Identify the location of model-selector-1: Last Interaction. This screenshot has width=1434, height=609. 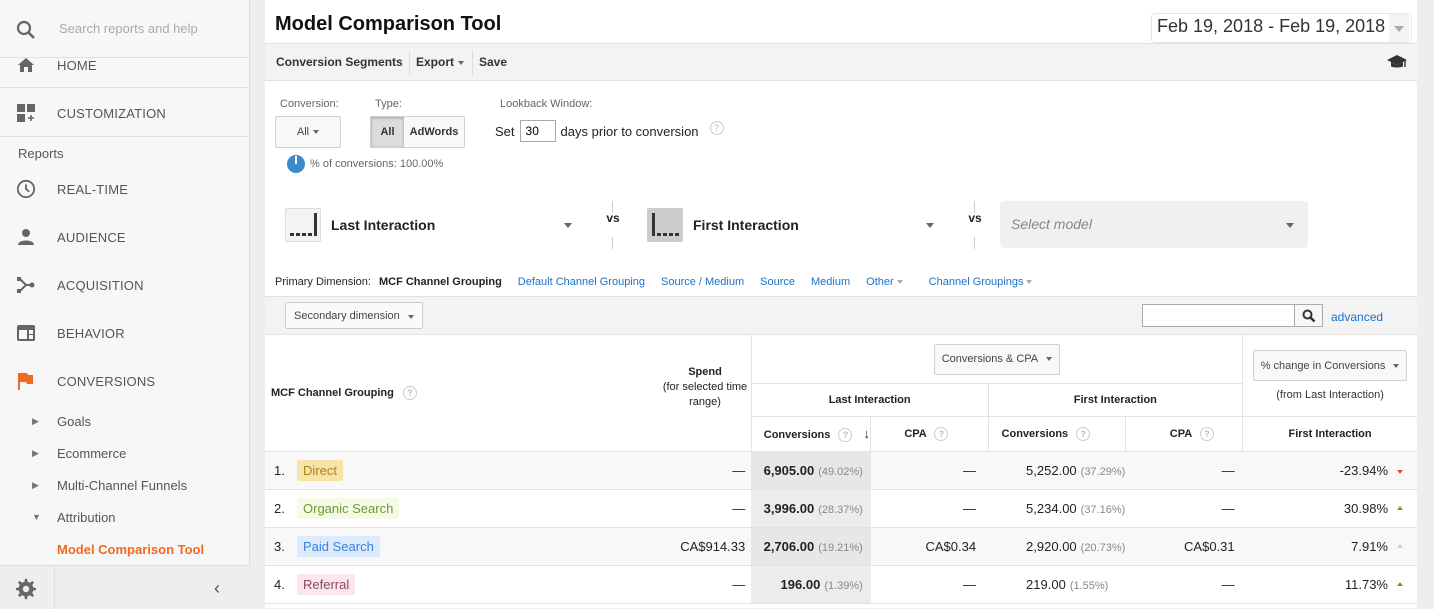
(430, 225).